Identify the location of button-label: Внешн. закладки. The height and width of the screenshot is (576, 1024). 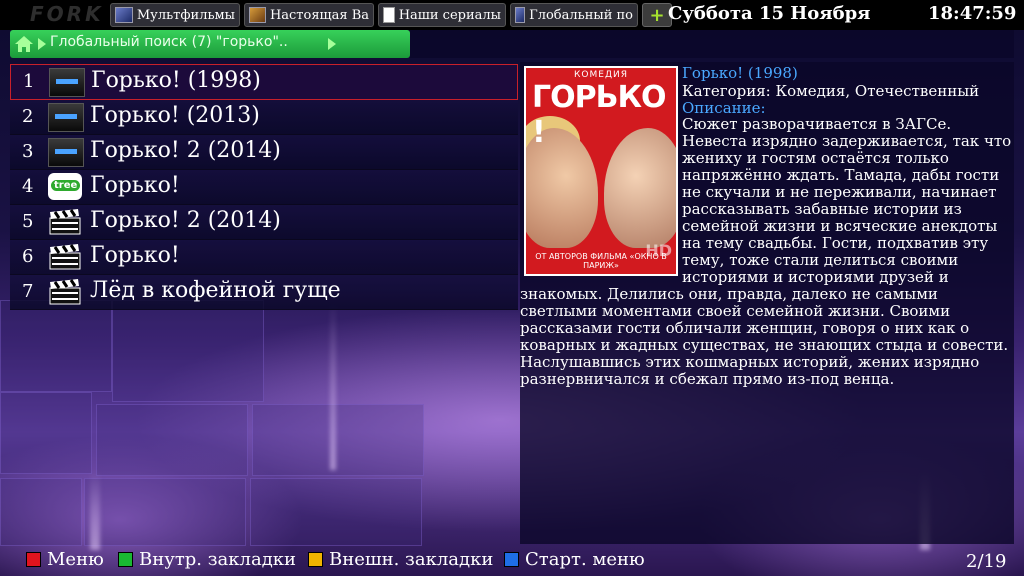
(411, 559).